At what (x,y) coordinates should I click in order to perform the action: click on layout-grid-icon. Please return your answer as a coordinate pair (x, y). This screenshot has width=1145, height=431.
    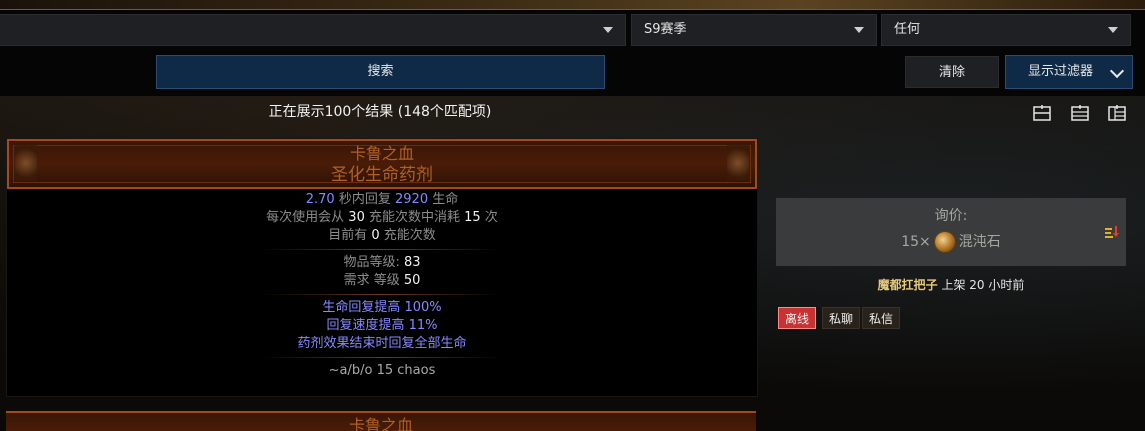
    Looking at the image, I should click on (1117, 113).